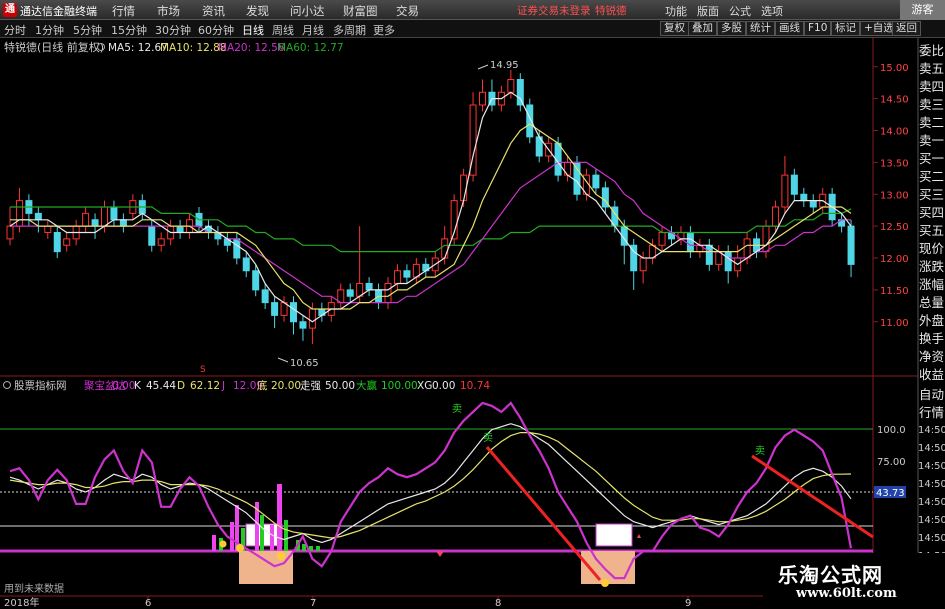  I want to click on period-5min: 5分钟, so click(87, 30).